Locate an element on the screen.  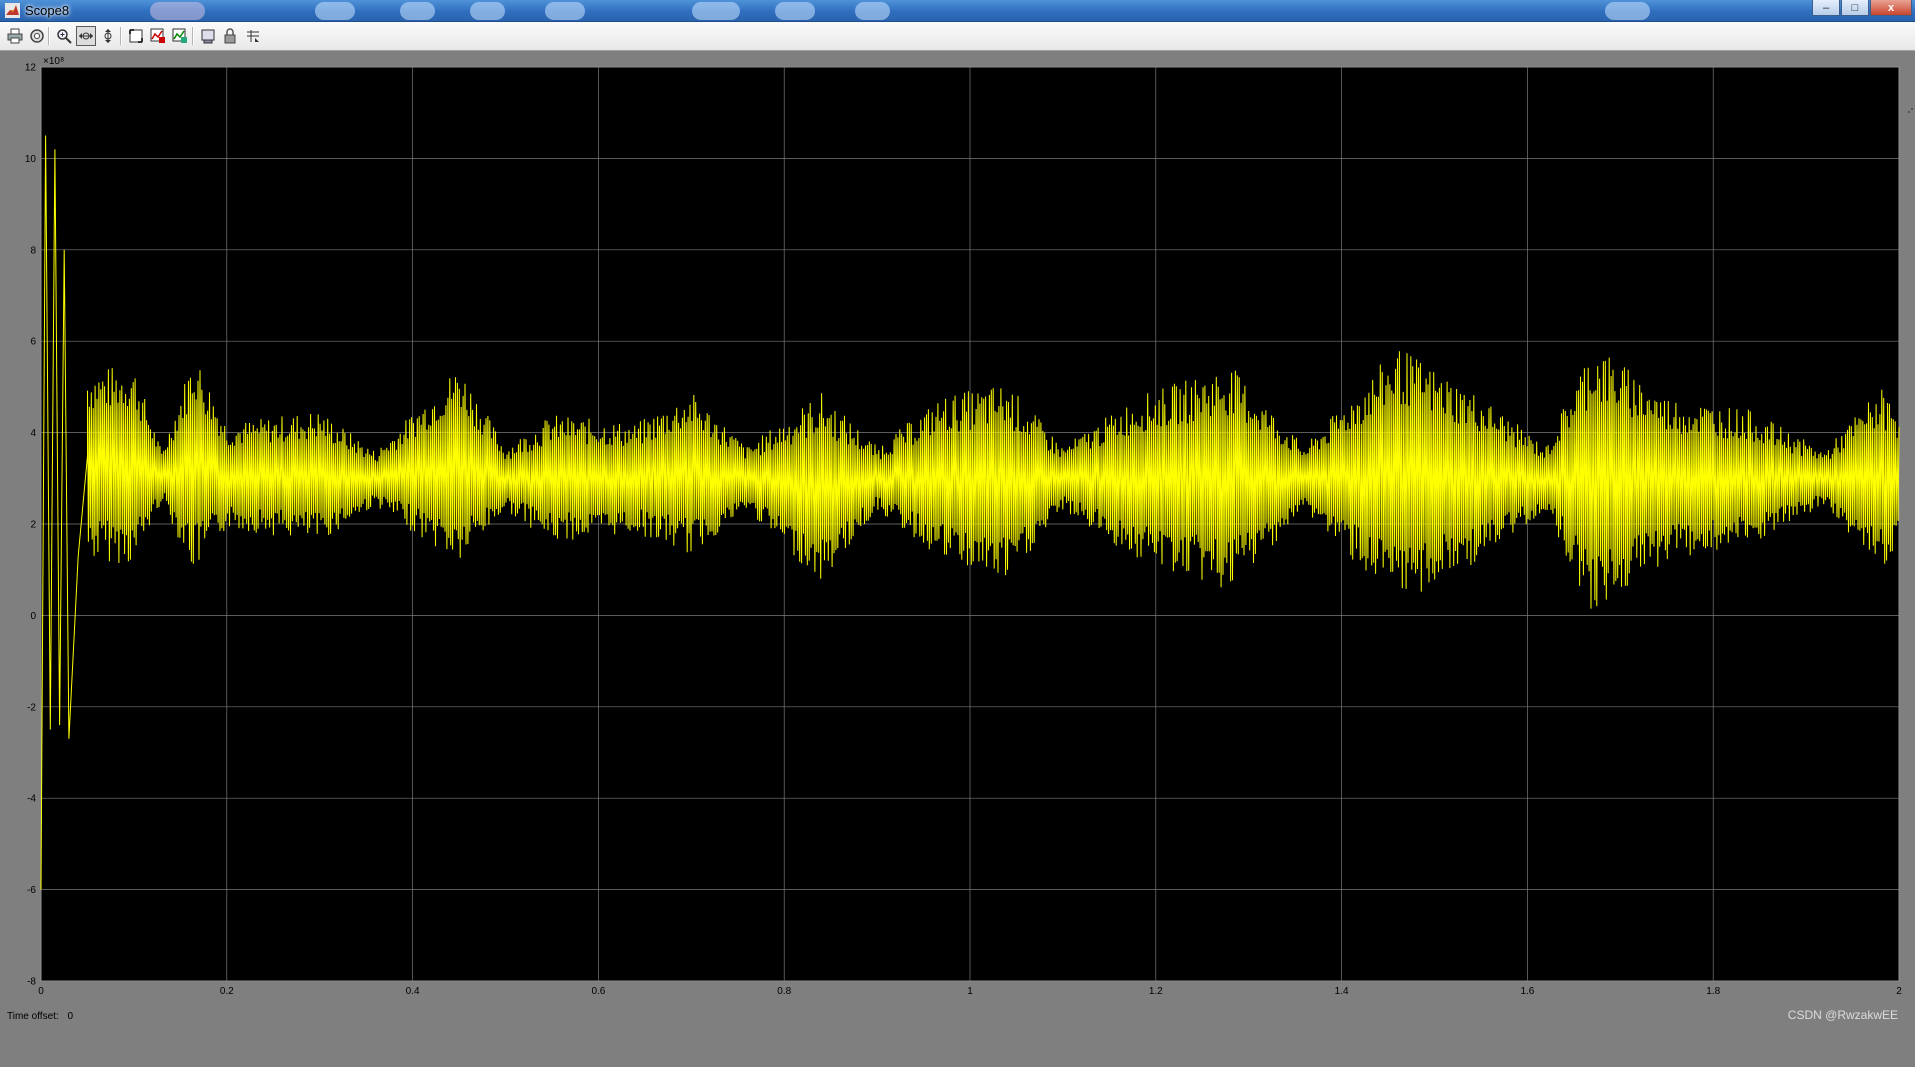
time-offset-status: Time offset: 0 is located at coordinates (43, 1016).